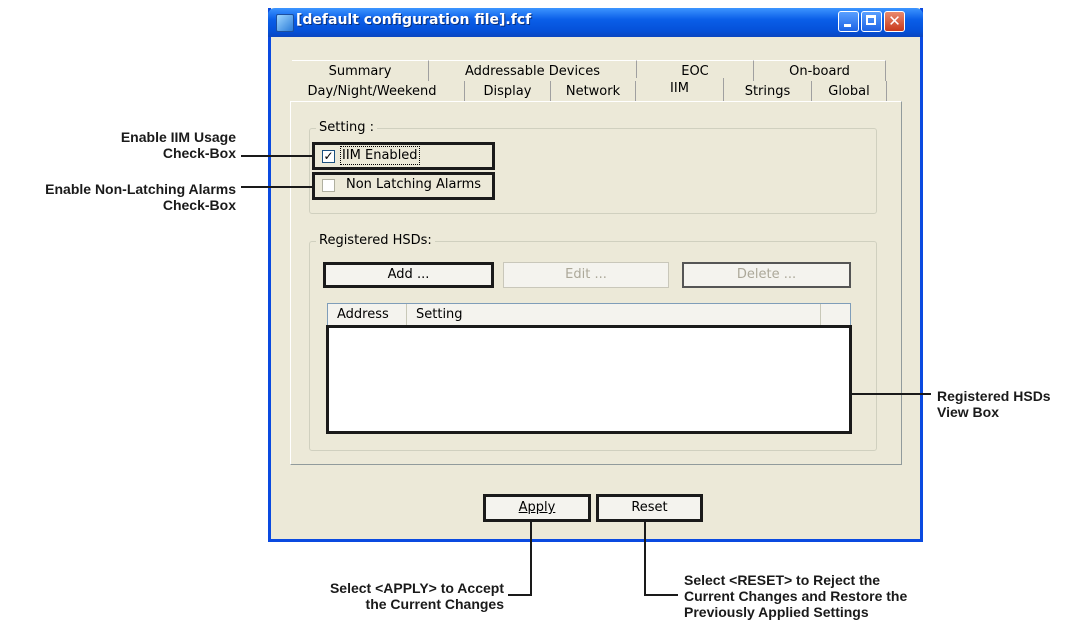  What do you see at coordinates (968, 412) in the screenshot?
I see `annotation-hsd-view-line2: View Box` at bounding box center [968, 412].